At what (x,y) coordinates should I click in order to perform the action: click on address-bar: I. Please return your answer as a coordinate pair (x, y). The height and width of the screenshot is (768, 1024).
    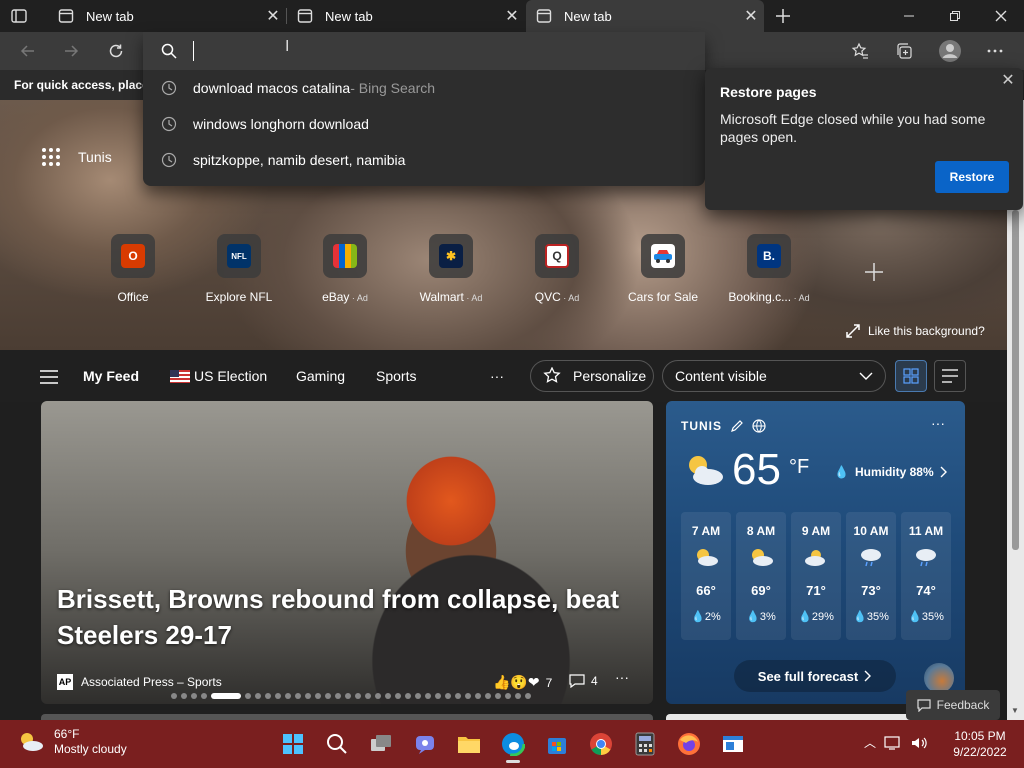
    Looking at the image, I should click on (424, 51).